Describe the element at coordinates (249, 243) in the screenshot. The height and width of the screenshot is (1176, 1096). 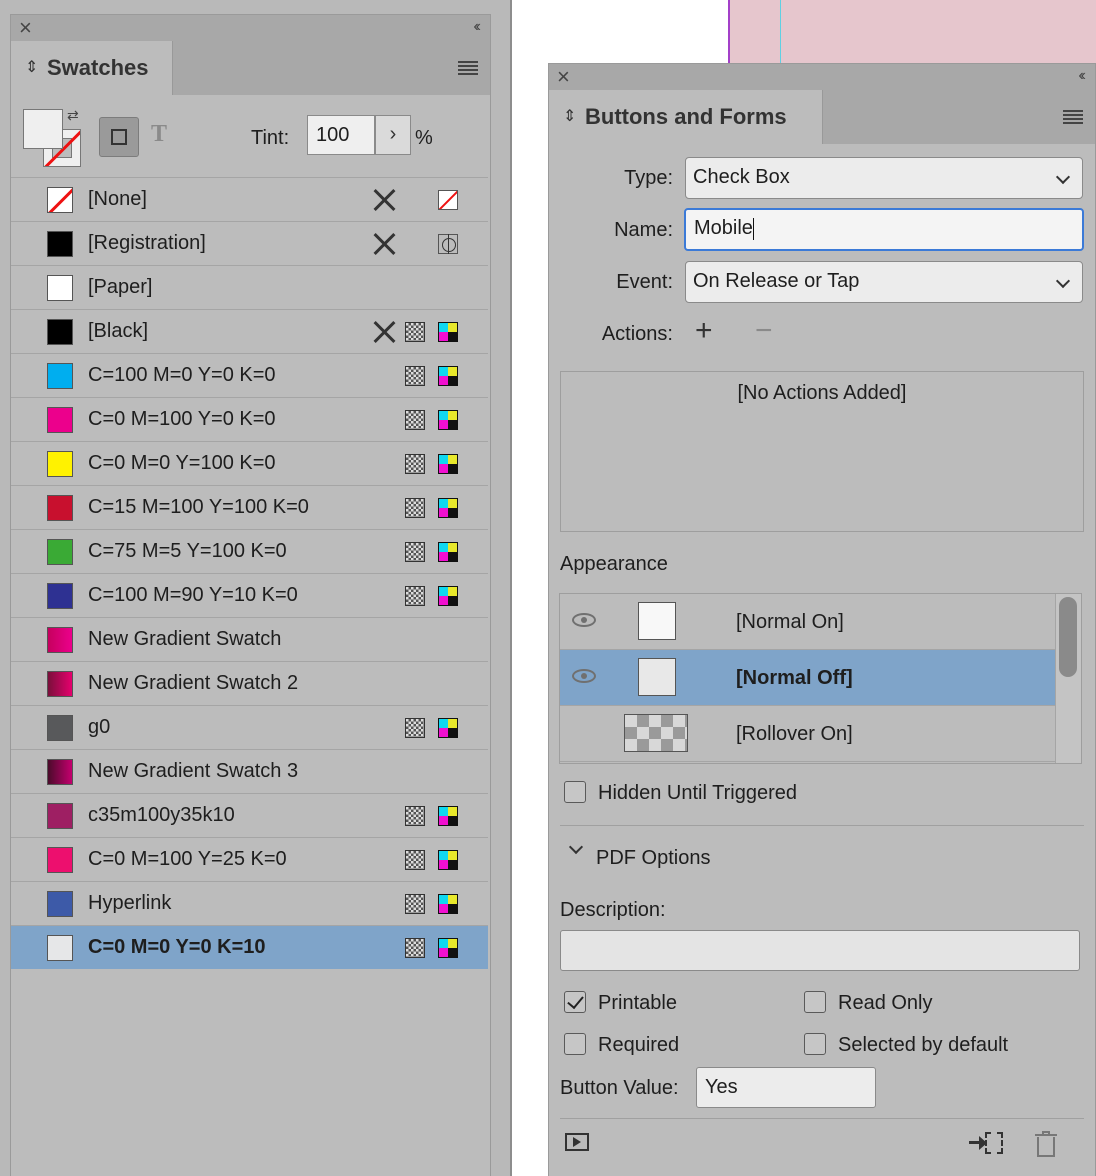
I see `swatch-row: [Registration]` at that location.